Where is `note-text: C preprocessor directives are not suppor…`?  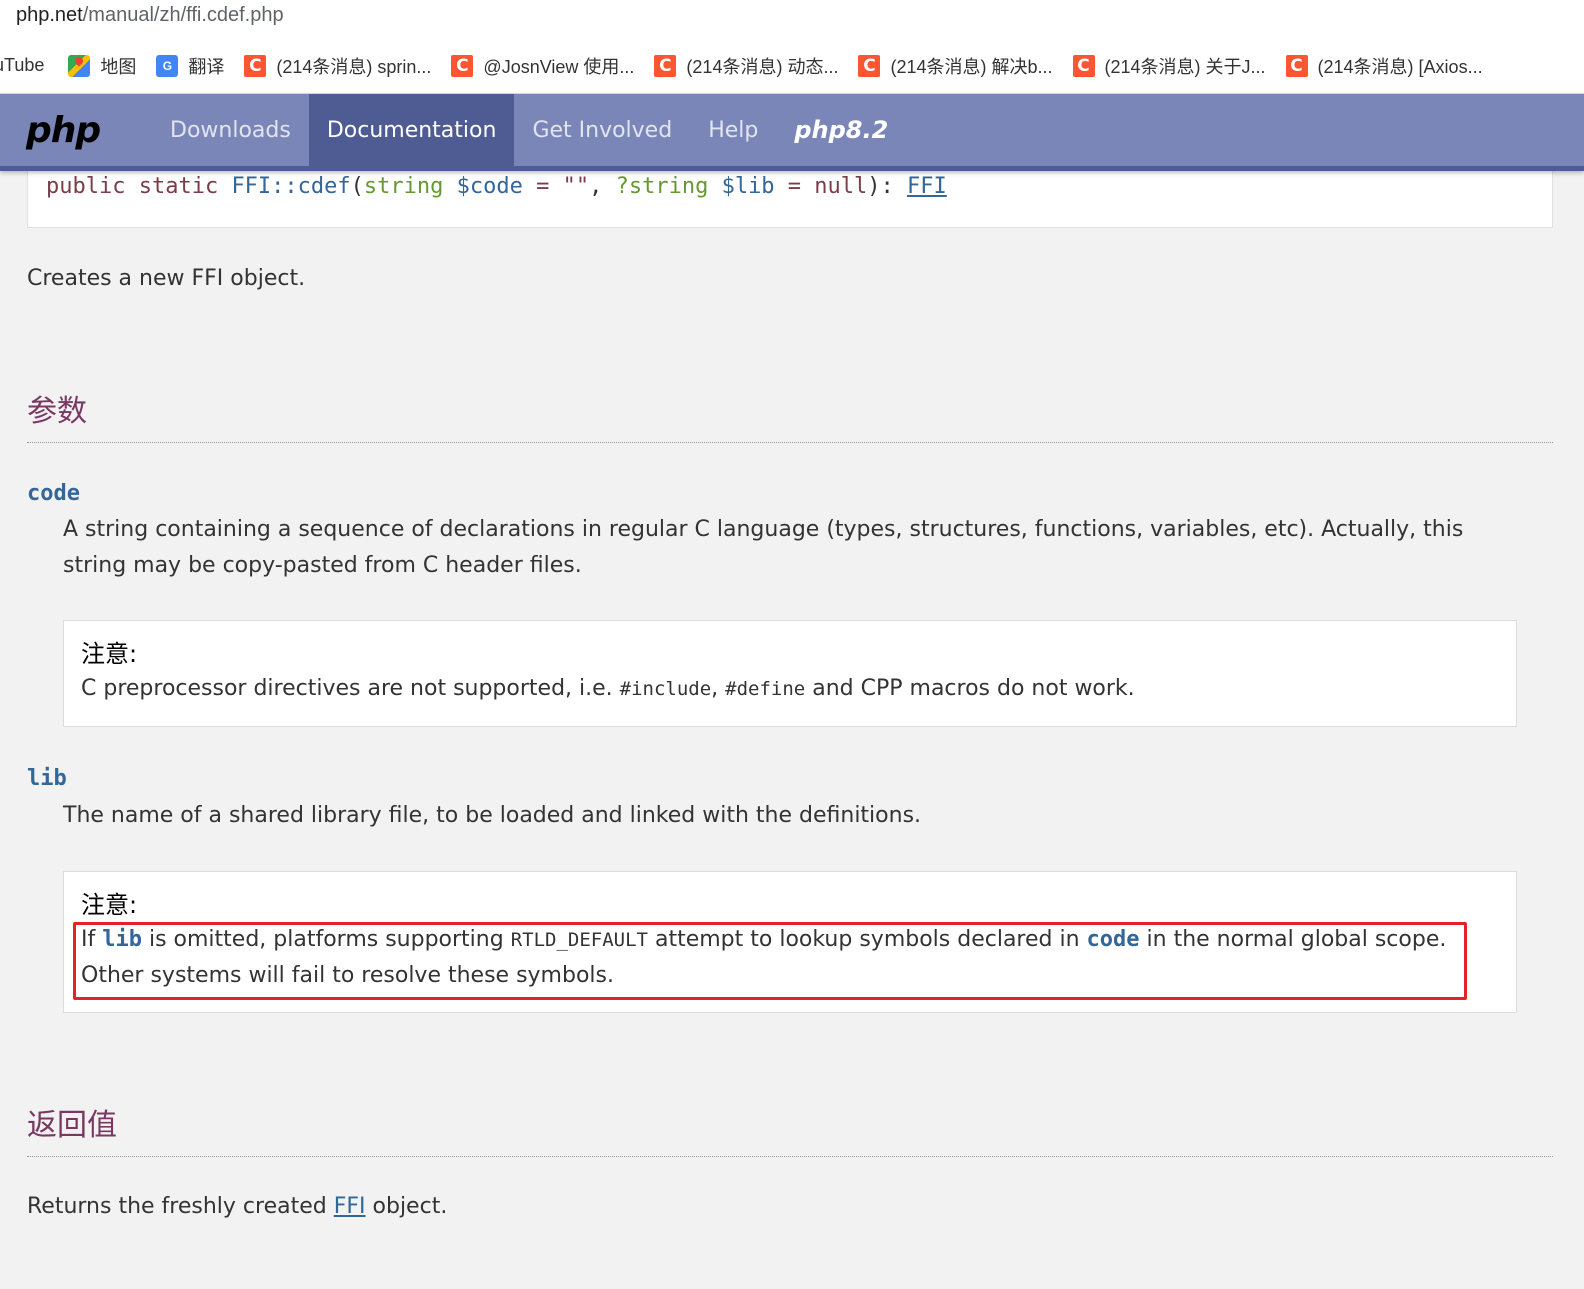
note-text: C preprocessor directives are not suppor… is located at coordinates (790, 689).